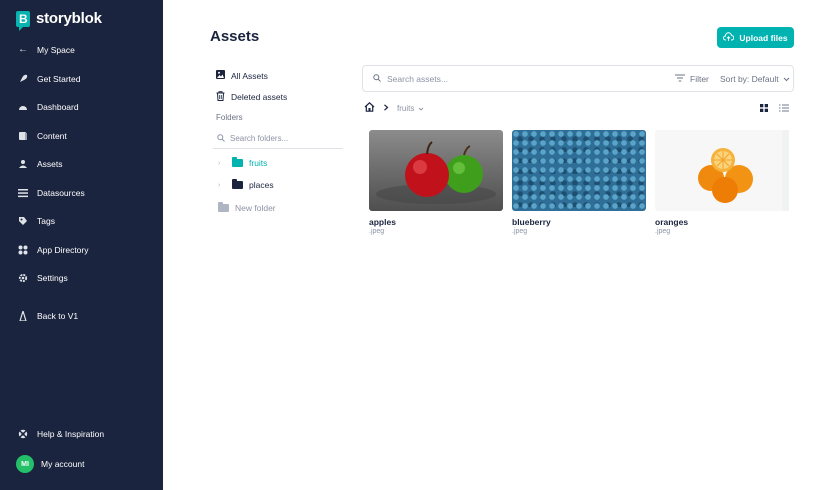 The image size is (840, 490). What do you see at coordinates (406, 108) in the screenshot?
I see `breadcrumb-label: fruits` at bounding box center [406, 108].